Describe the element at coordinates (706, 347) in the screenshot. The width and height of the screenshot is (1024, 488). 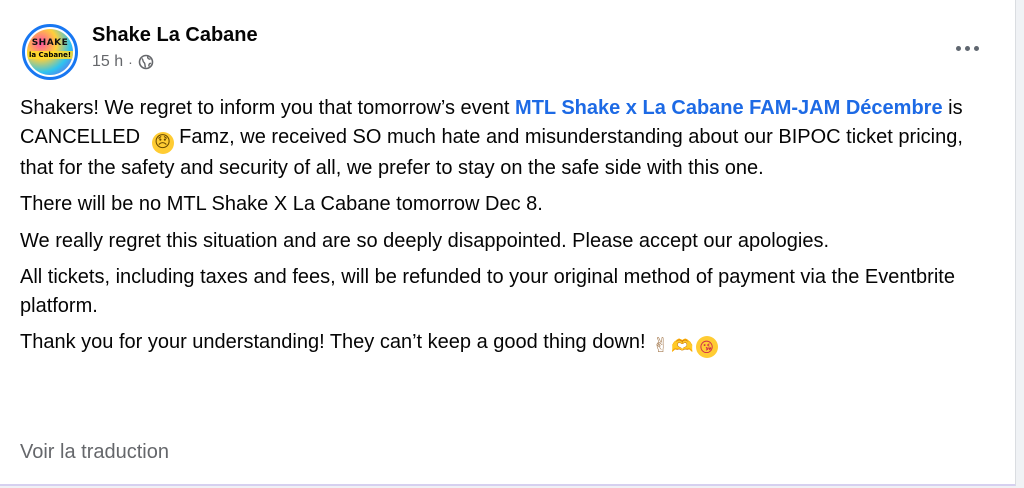
I see `face-blowing-kiss-icon: 😘` at that location.